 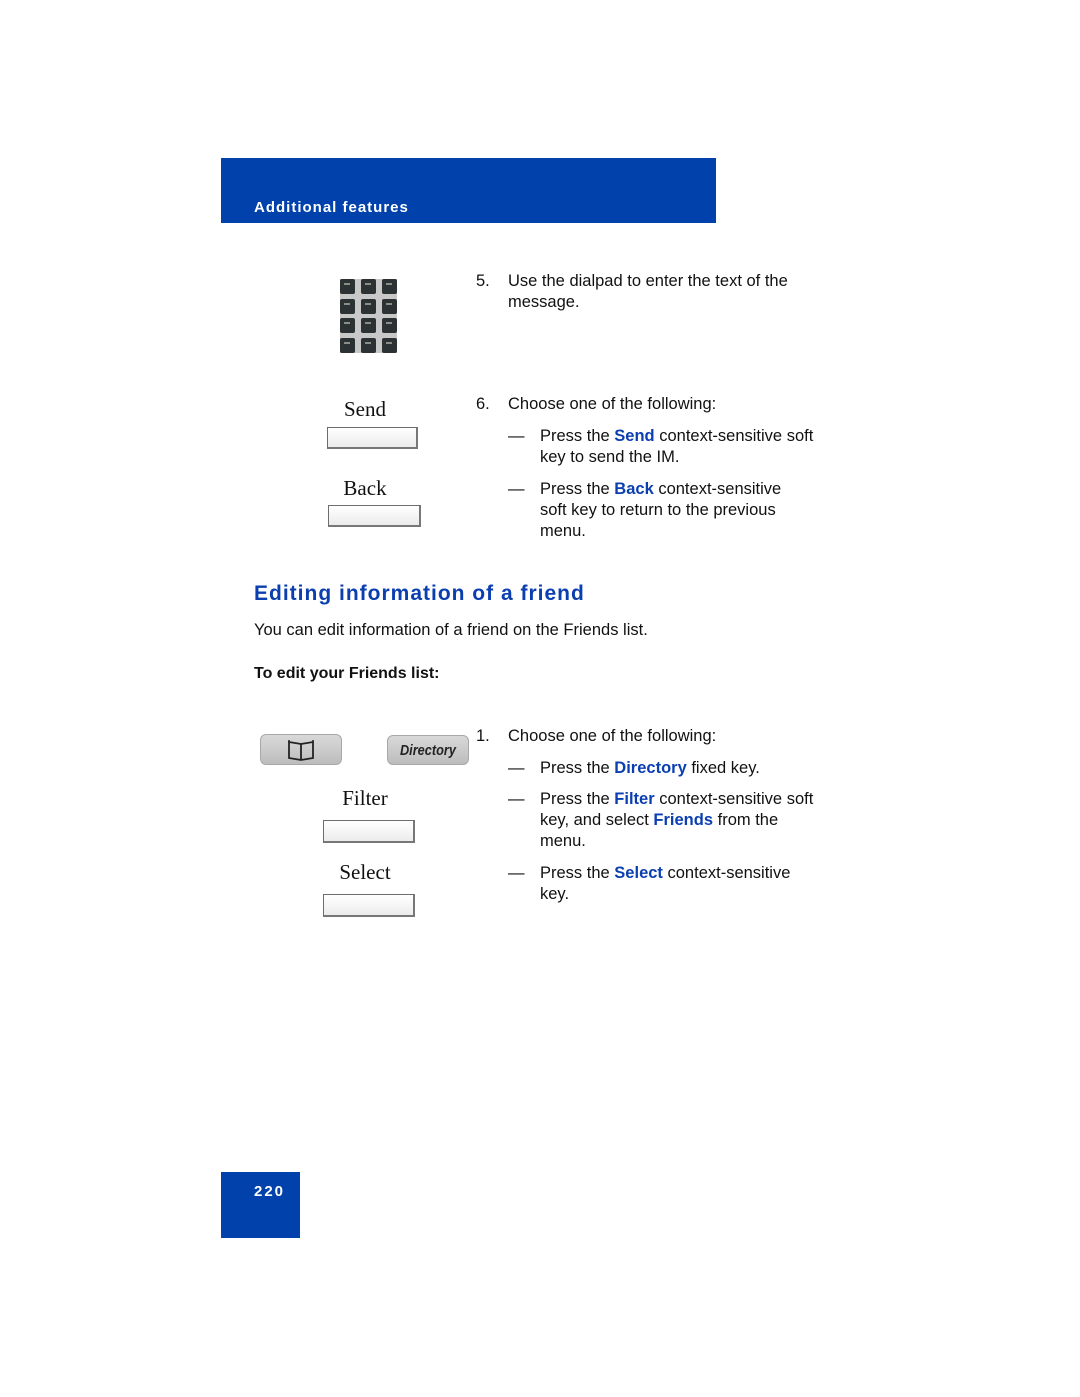 What do you see at coordinates (372, 438) in the screenshot?
I see `send-softkey` at bounding box center [372, 438].